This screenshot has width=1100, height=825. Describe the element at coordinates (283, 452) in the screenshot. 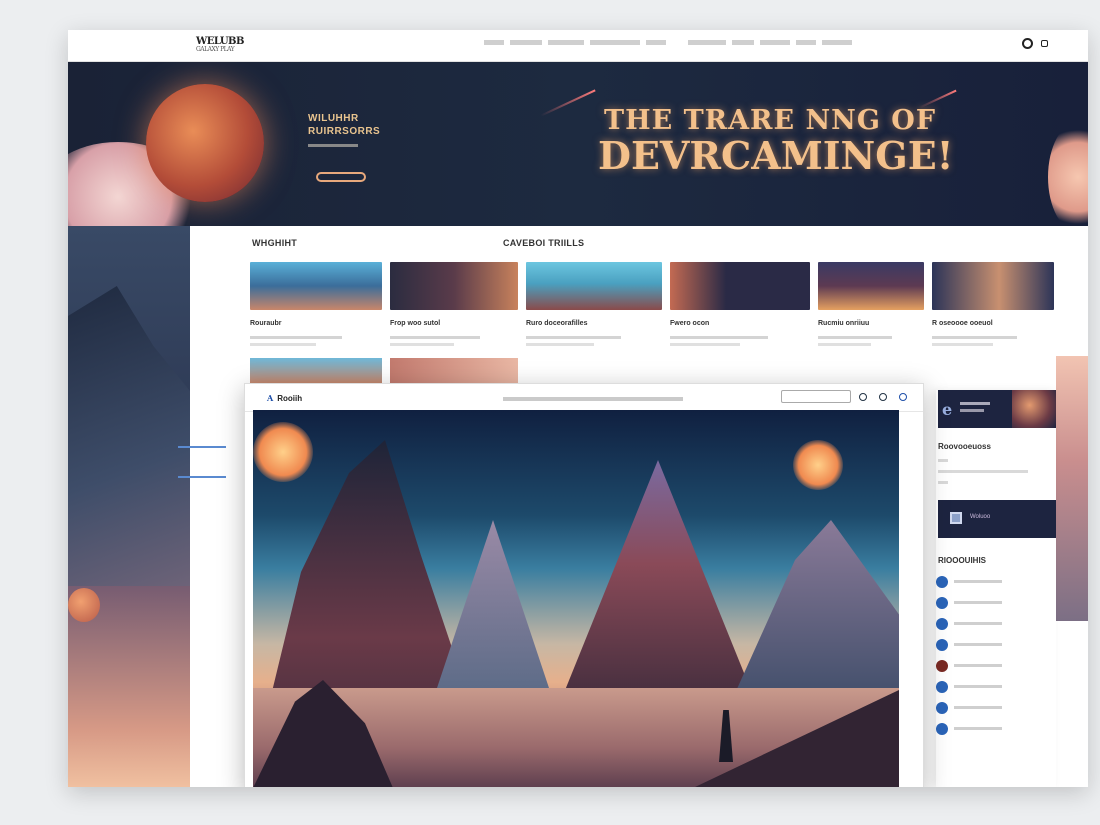

I see `sun-glow` at that location.